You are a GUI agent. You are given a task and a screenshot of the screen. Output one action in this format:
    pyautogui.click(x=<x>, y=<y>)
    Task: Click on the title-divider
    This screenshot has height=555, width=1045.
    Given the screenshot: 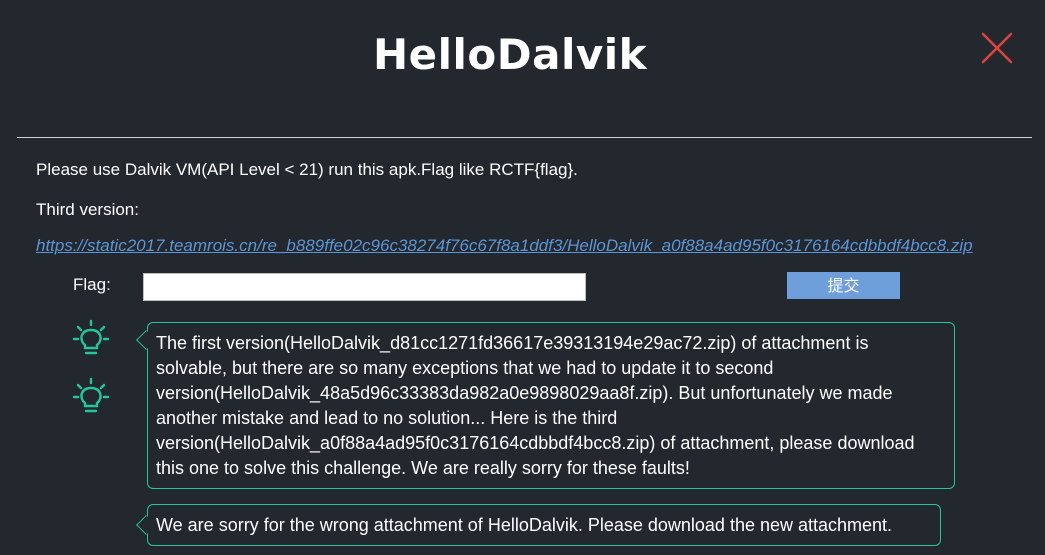 What is the action you would take?
    pyautogui.click(x=524, y=137)
    